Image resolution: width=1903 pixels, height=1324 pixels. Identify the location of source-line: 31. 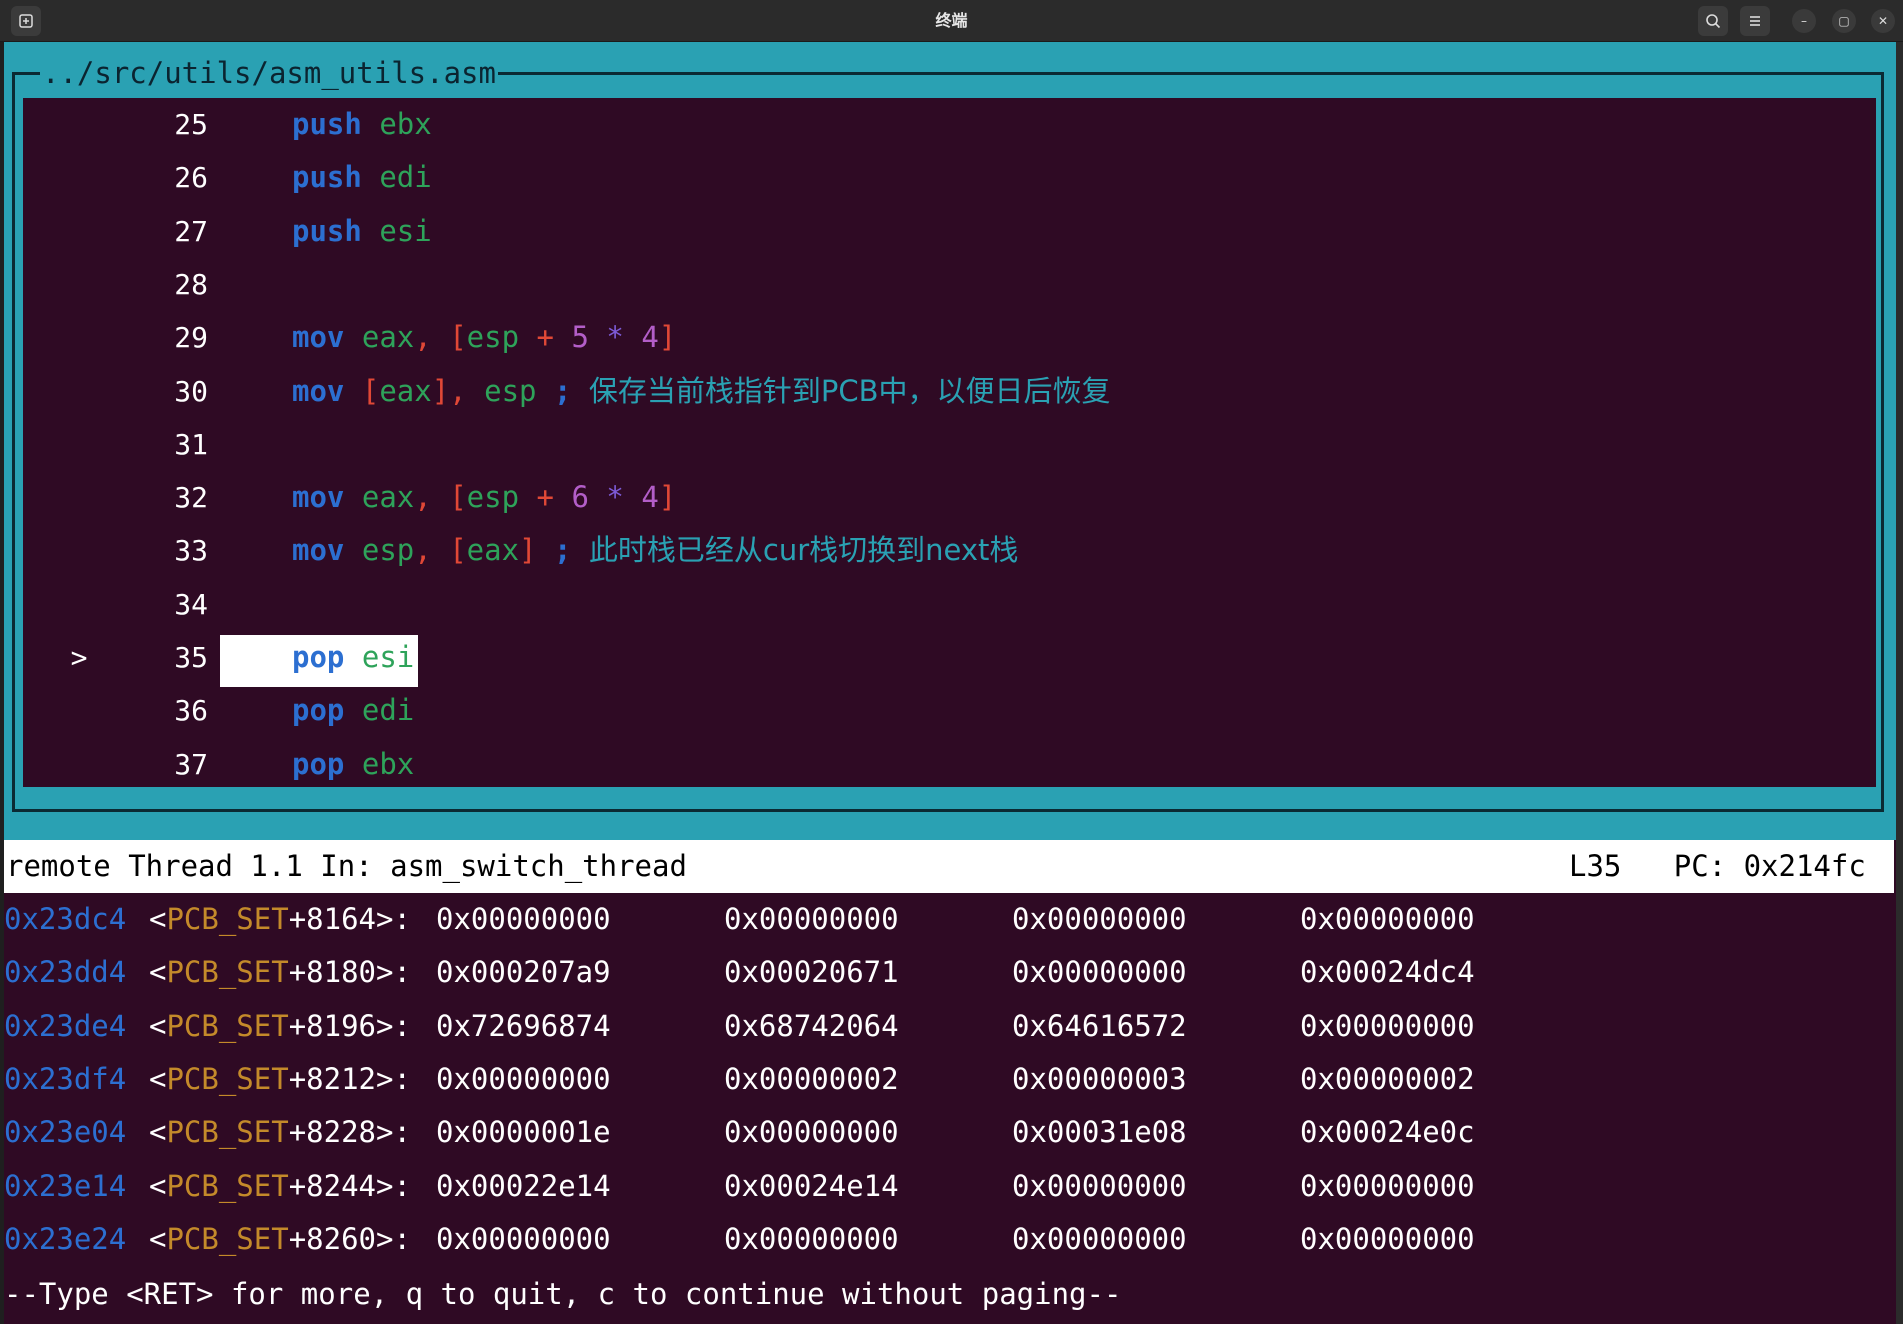
(949, 444).